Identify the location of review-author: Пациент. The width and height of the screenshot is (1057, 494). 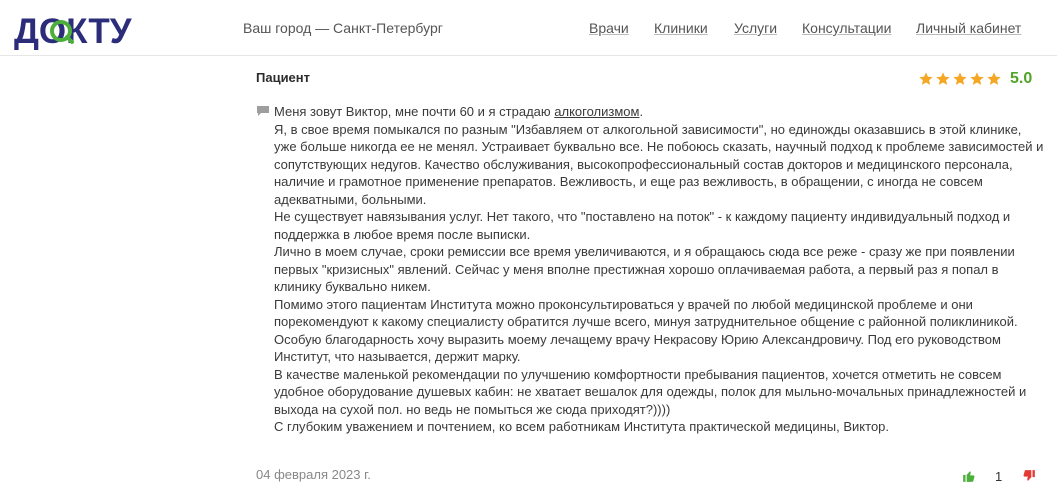
(283, 77).